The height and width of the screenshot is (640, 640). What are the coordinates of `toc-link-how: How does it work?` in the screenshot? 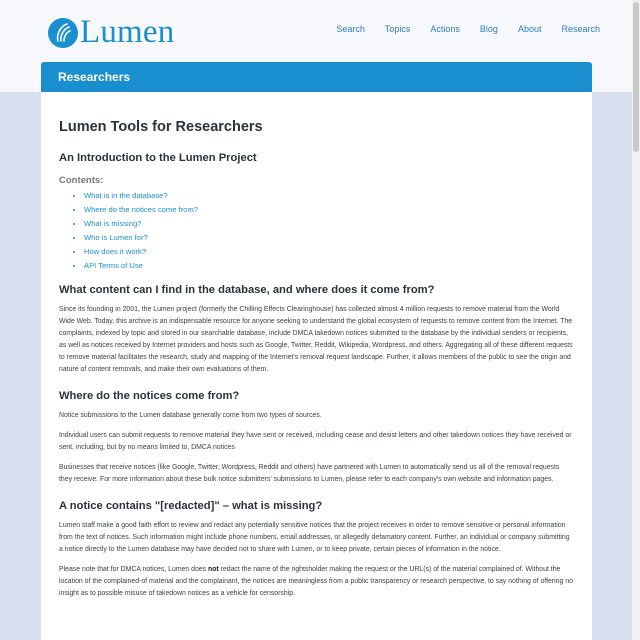 It's located at (115, 251).